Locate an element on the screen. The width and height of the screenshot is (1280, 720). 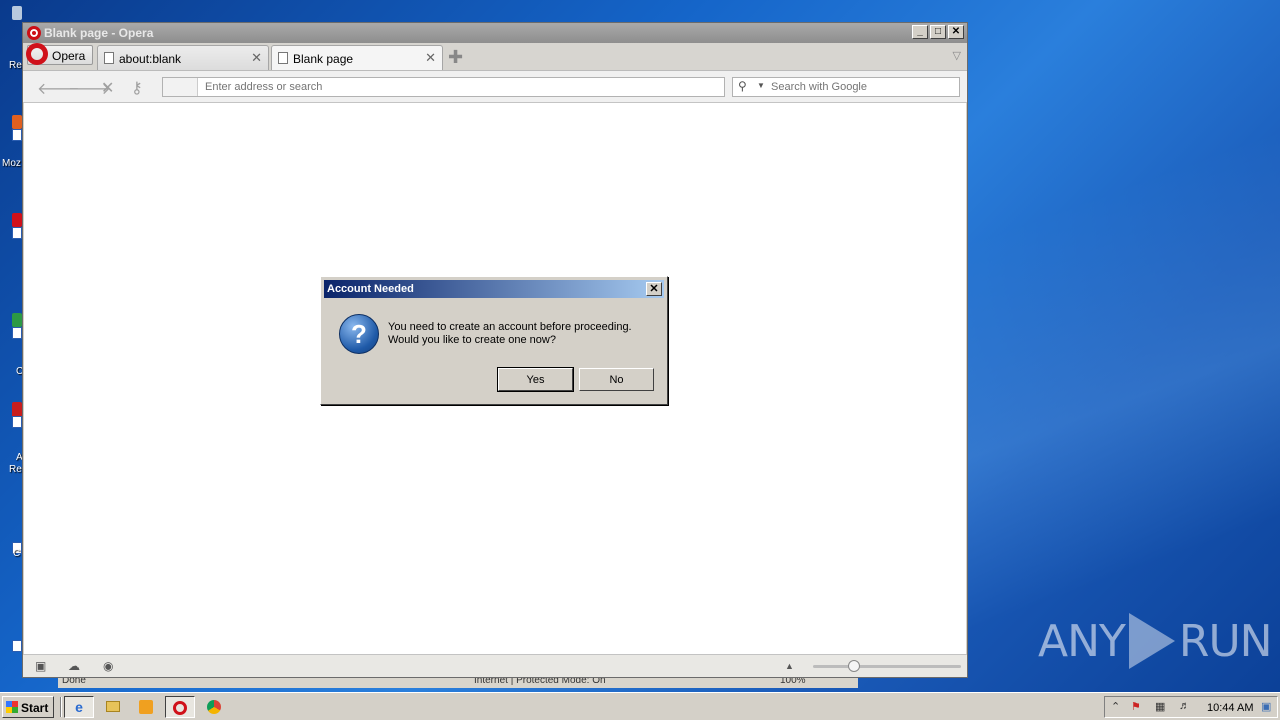
zoom-slider-track is located at coordinates (887, 666).